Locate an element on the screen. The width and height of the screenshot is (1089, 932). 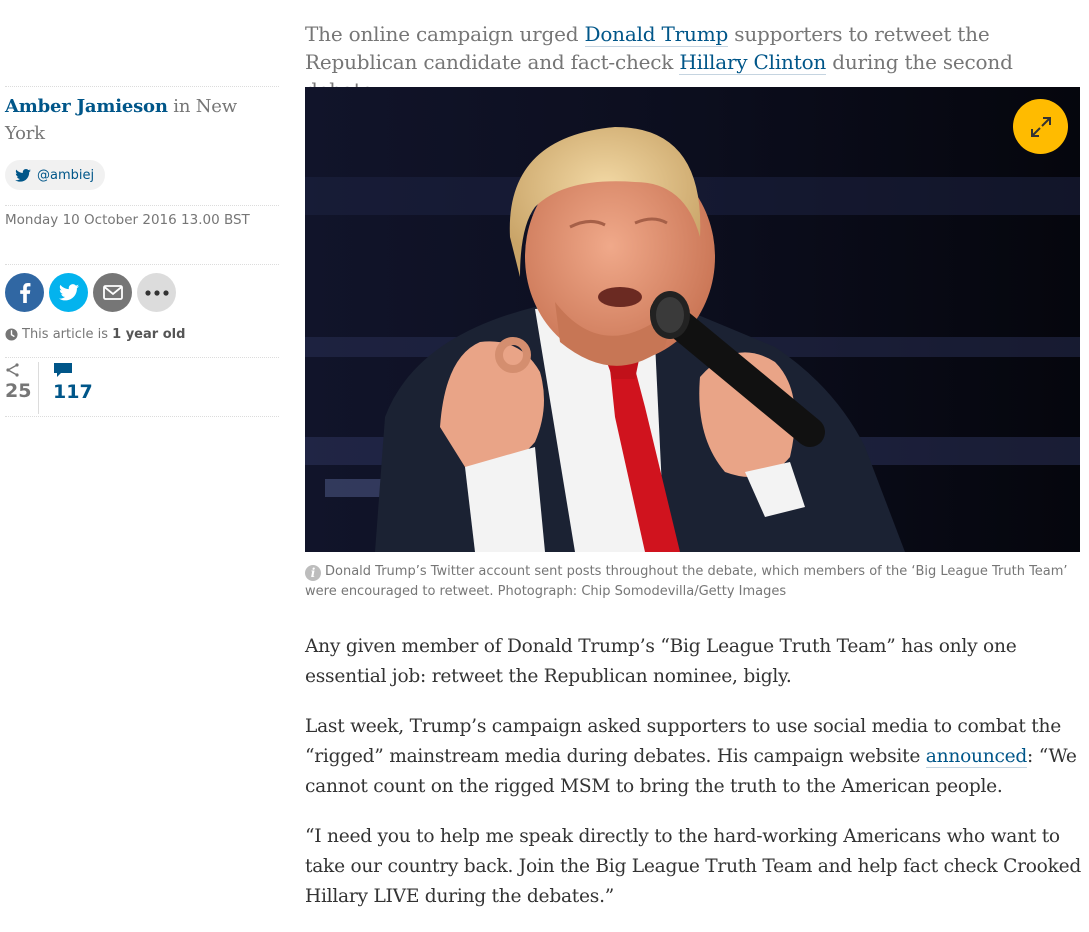
share-twitter-button is located at coordinates (68, 292).